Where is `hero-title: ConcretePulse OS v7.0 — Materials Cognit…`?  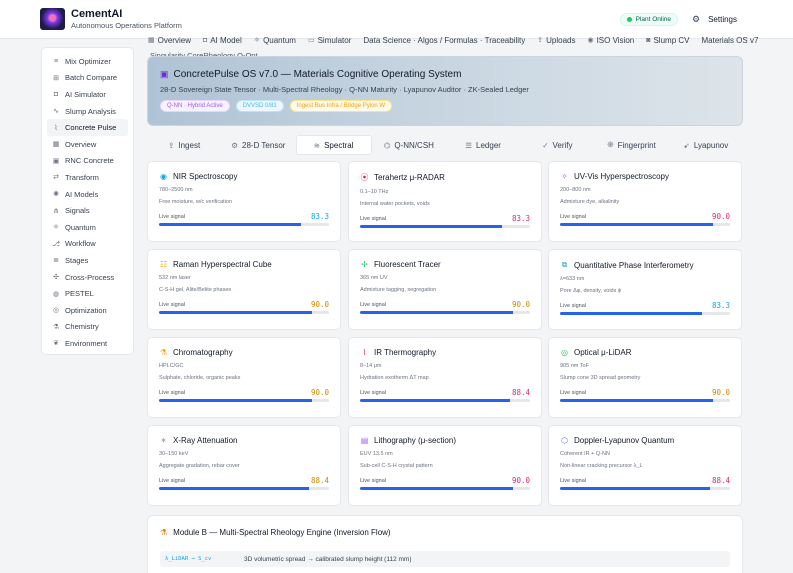
hero-title: ConcretePulse OS v7.0 — Materials Cognit… is located at coordinates (317, 74).